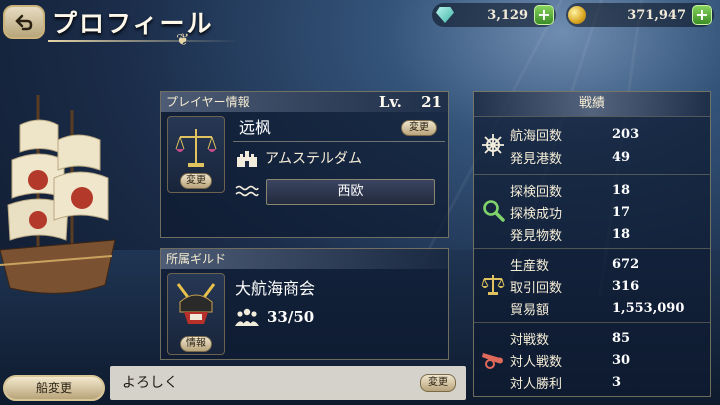 The width and height of the screenshot is (720, 405). I want to click on magnifier-icon, so click(493, 210).